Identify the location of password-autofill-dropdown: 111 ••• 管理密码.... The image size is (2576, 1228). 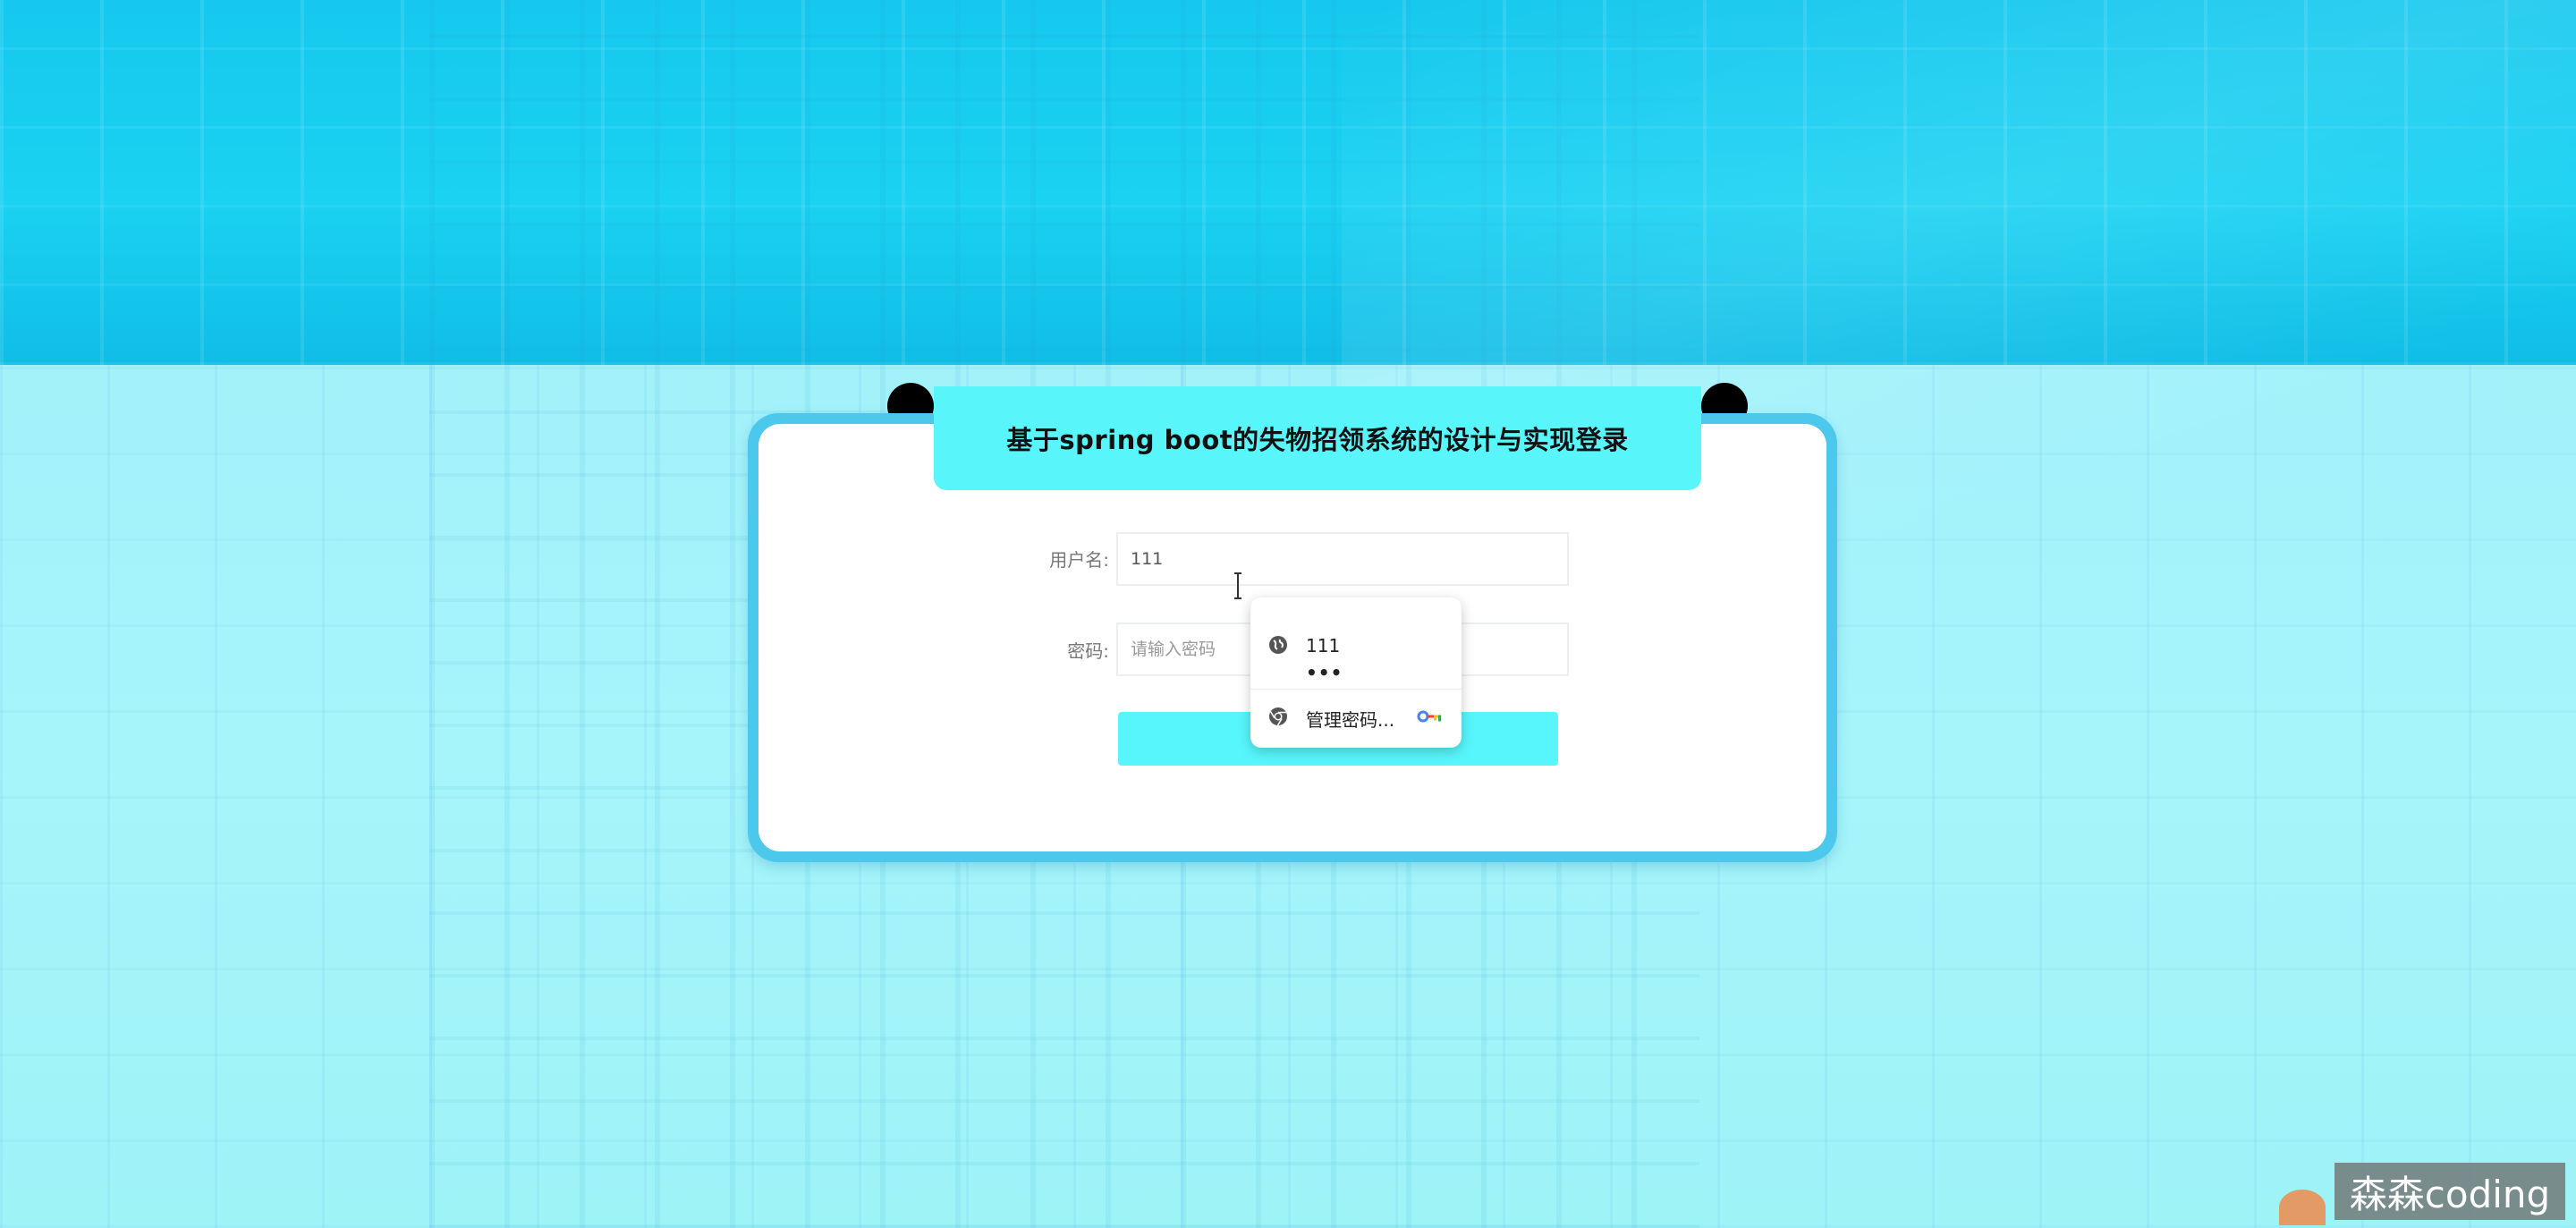
(1356, 672).